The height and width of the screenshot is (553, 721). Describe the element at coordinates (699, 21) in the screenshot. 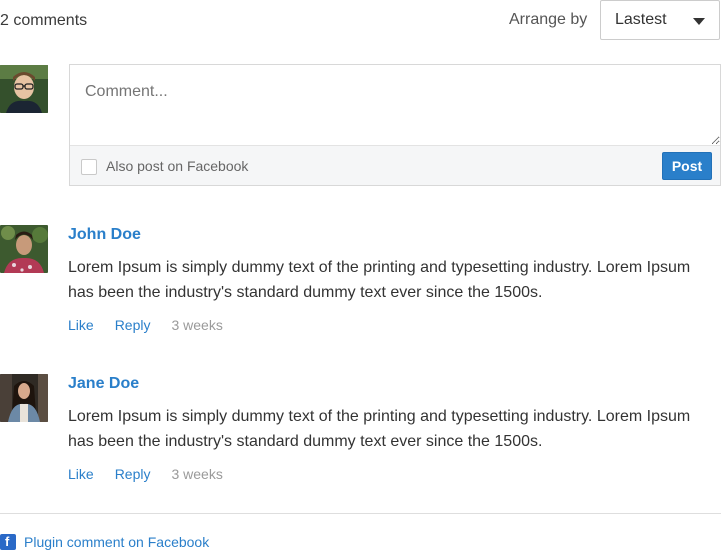

I see `chevron-down-icon` at that location.